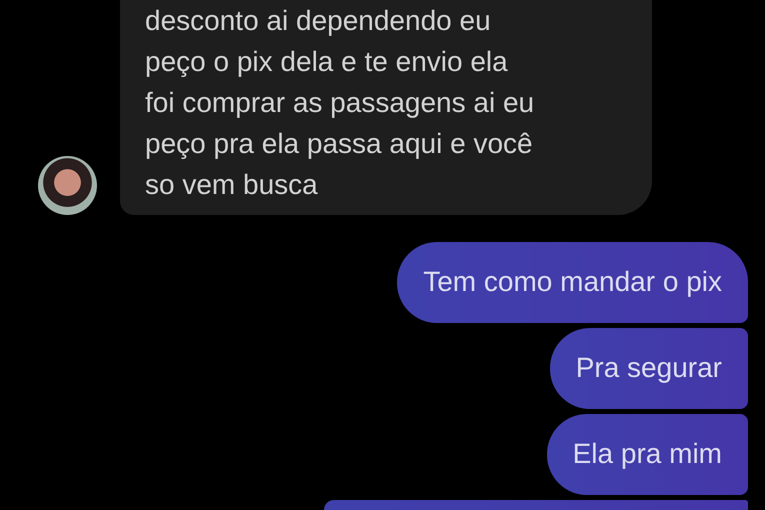 The image size is (765, 510). I want to click on message-bubble: Pra segurar, so click(649, 368).